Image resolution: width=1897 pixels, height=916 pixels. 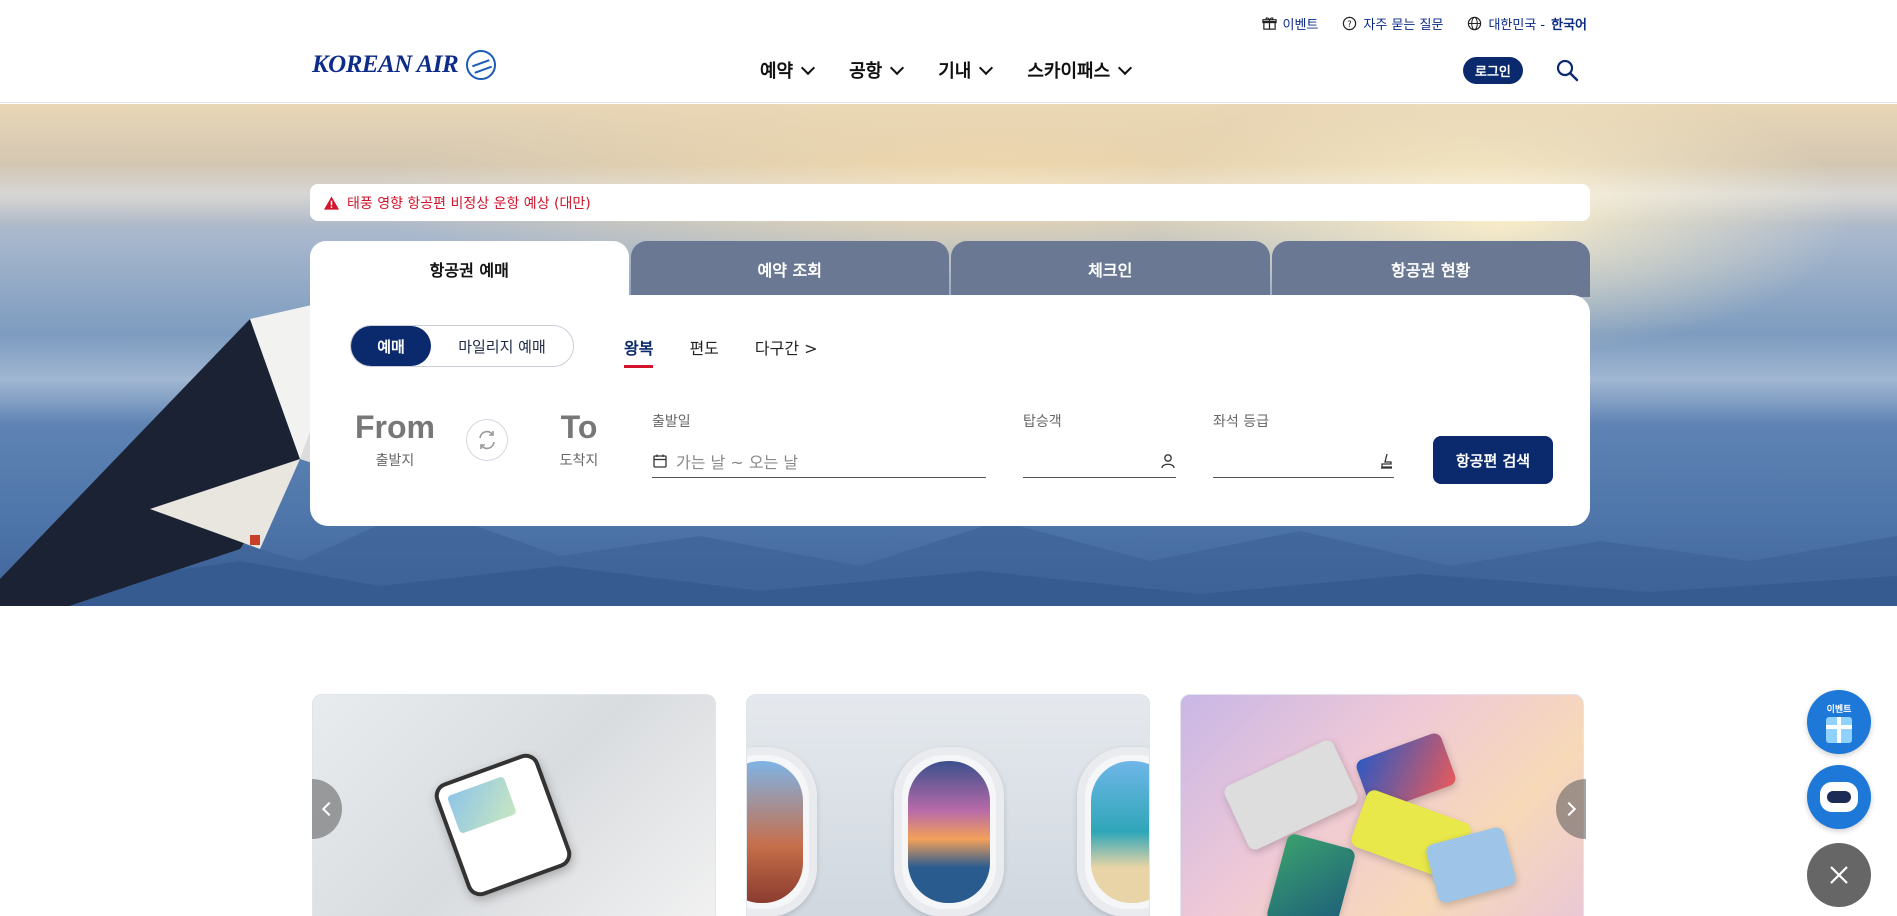 I want to click on destination-code: To, so click(x=579, y=427).